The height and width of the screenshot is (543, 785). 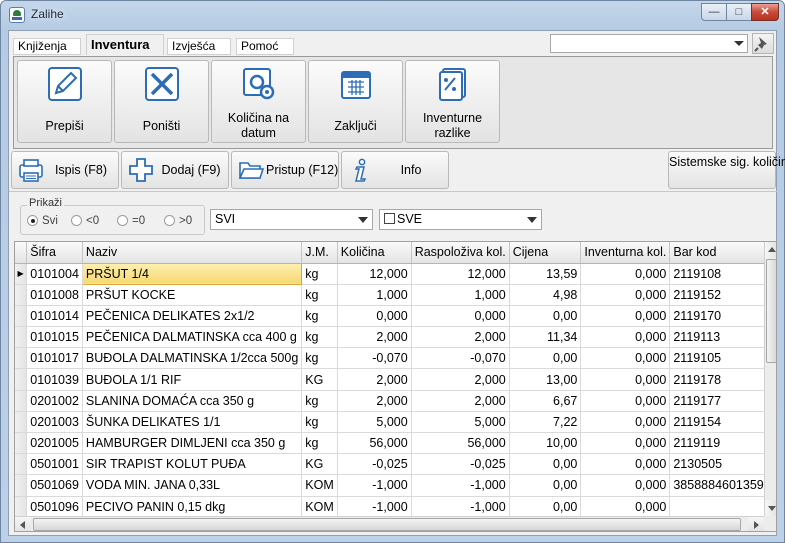 I want to click on table-cell: 12,000, so click(x=374, y=274).